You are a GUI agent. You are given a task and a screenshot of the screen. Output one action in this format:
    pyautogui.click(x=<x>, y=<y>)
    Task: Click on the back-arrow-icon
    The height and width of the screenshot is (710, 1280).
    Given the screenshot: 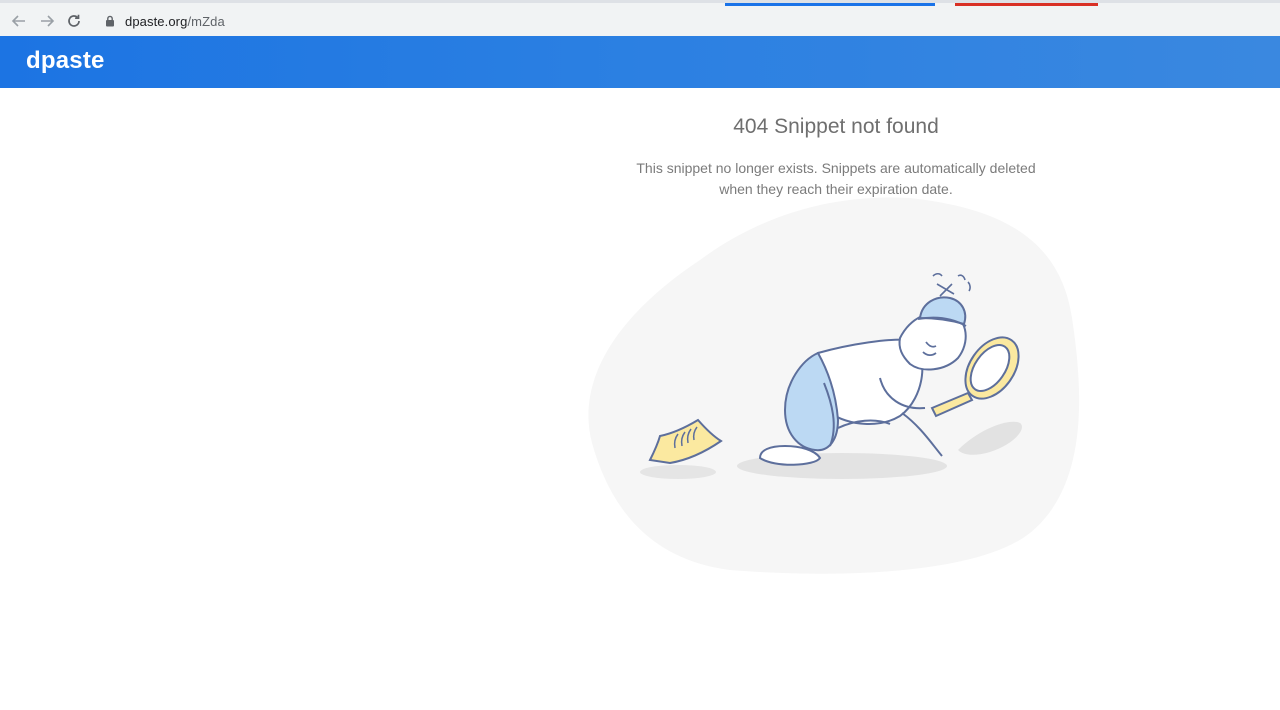 What is the action you would take?
    pyautogui.click(x=19, y=21)
    